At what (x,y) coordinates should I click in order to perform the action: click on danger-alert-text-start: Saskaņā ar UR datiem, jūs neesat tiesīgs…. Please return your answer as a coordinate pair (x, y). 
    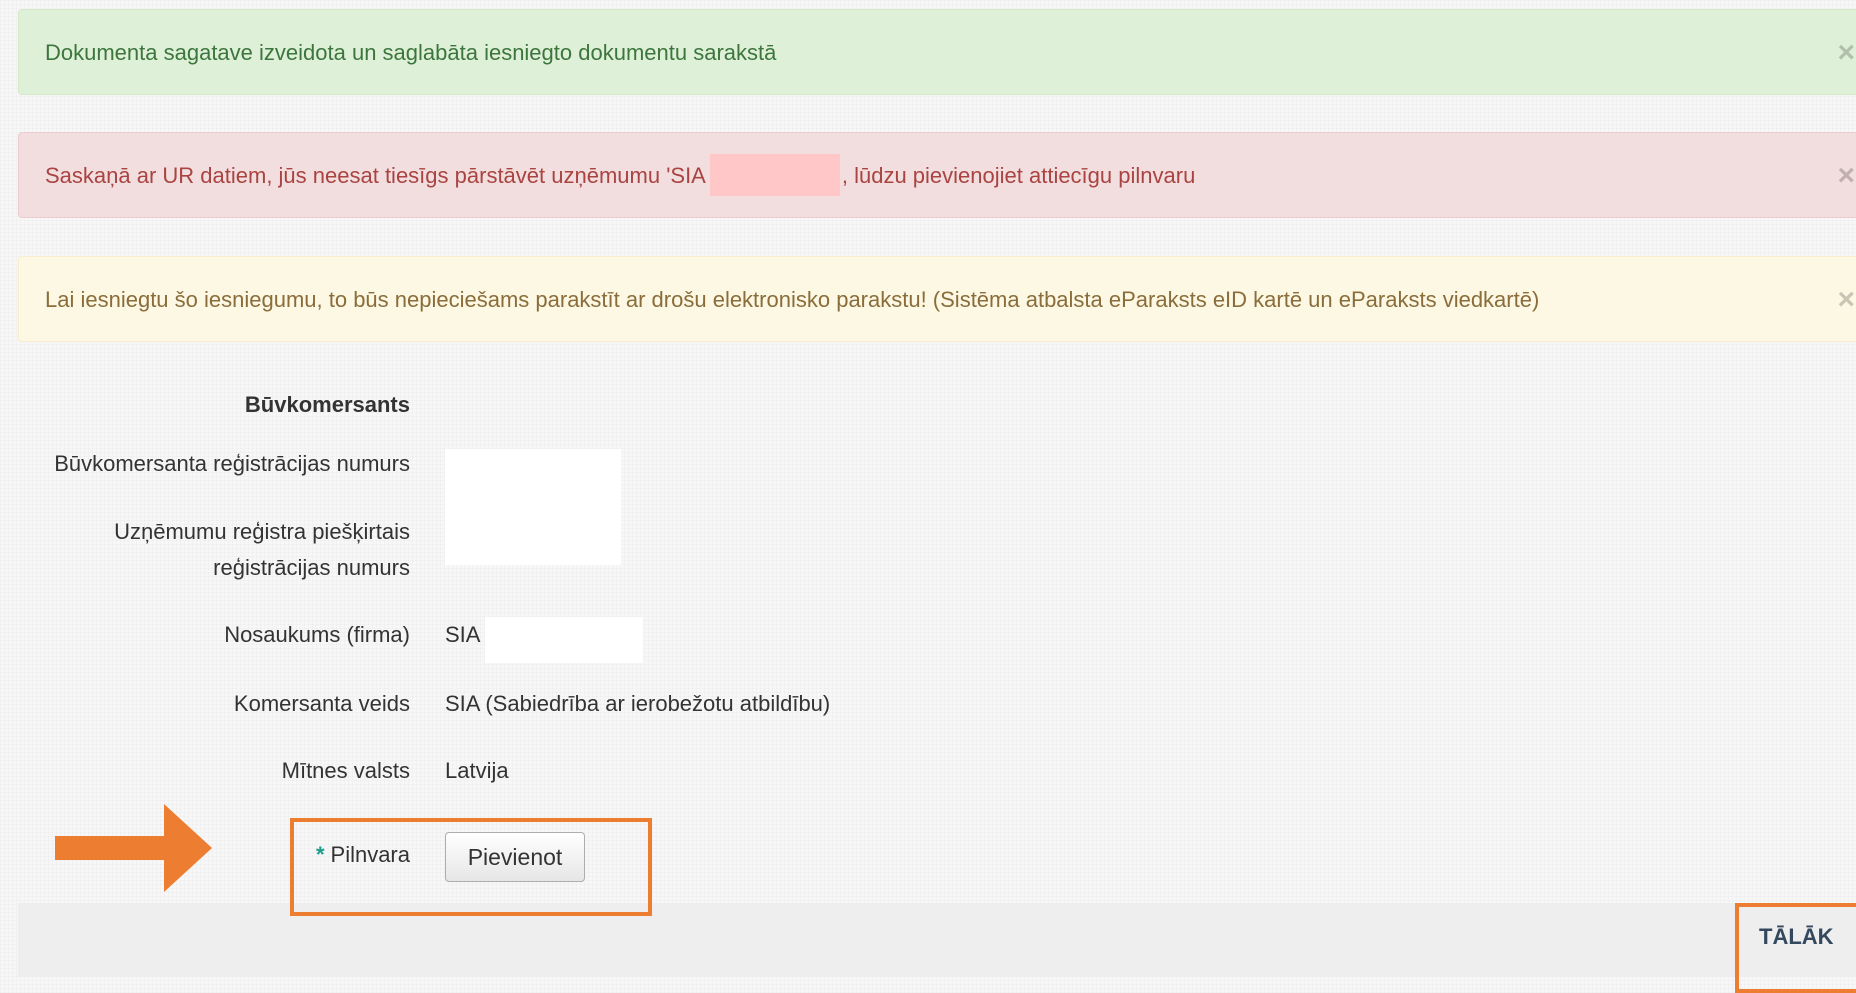
    Looking at the image, I should click on (375, 175).